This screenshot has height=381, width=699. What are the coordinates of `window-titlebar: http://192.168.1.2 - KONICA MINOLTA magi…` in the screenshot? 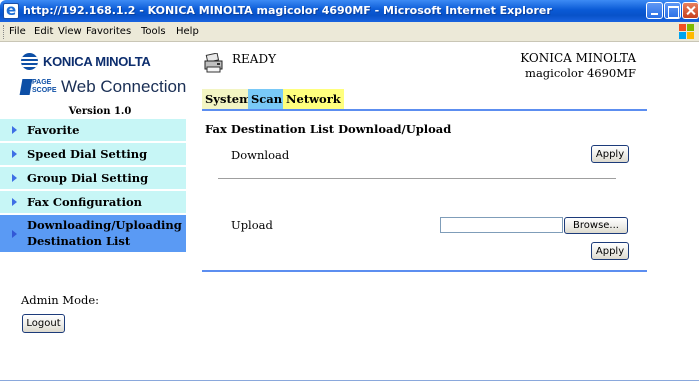 It's located at (349, 11).